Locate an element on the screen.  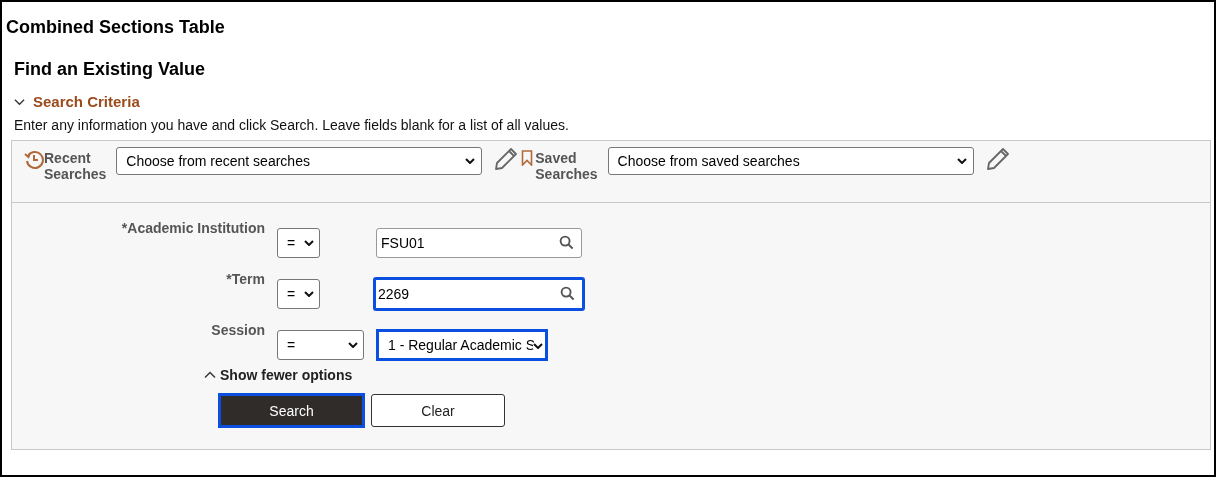
field-label: *Term is located at coordinates (245, 278).